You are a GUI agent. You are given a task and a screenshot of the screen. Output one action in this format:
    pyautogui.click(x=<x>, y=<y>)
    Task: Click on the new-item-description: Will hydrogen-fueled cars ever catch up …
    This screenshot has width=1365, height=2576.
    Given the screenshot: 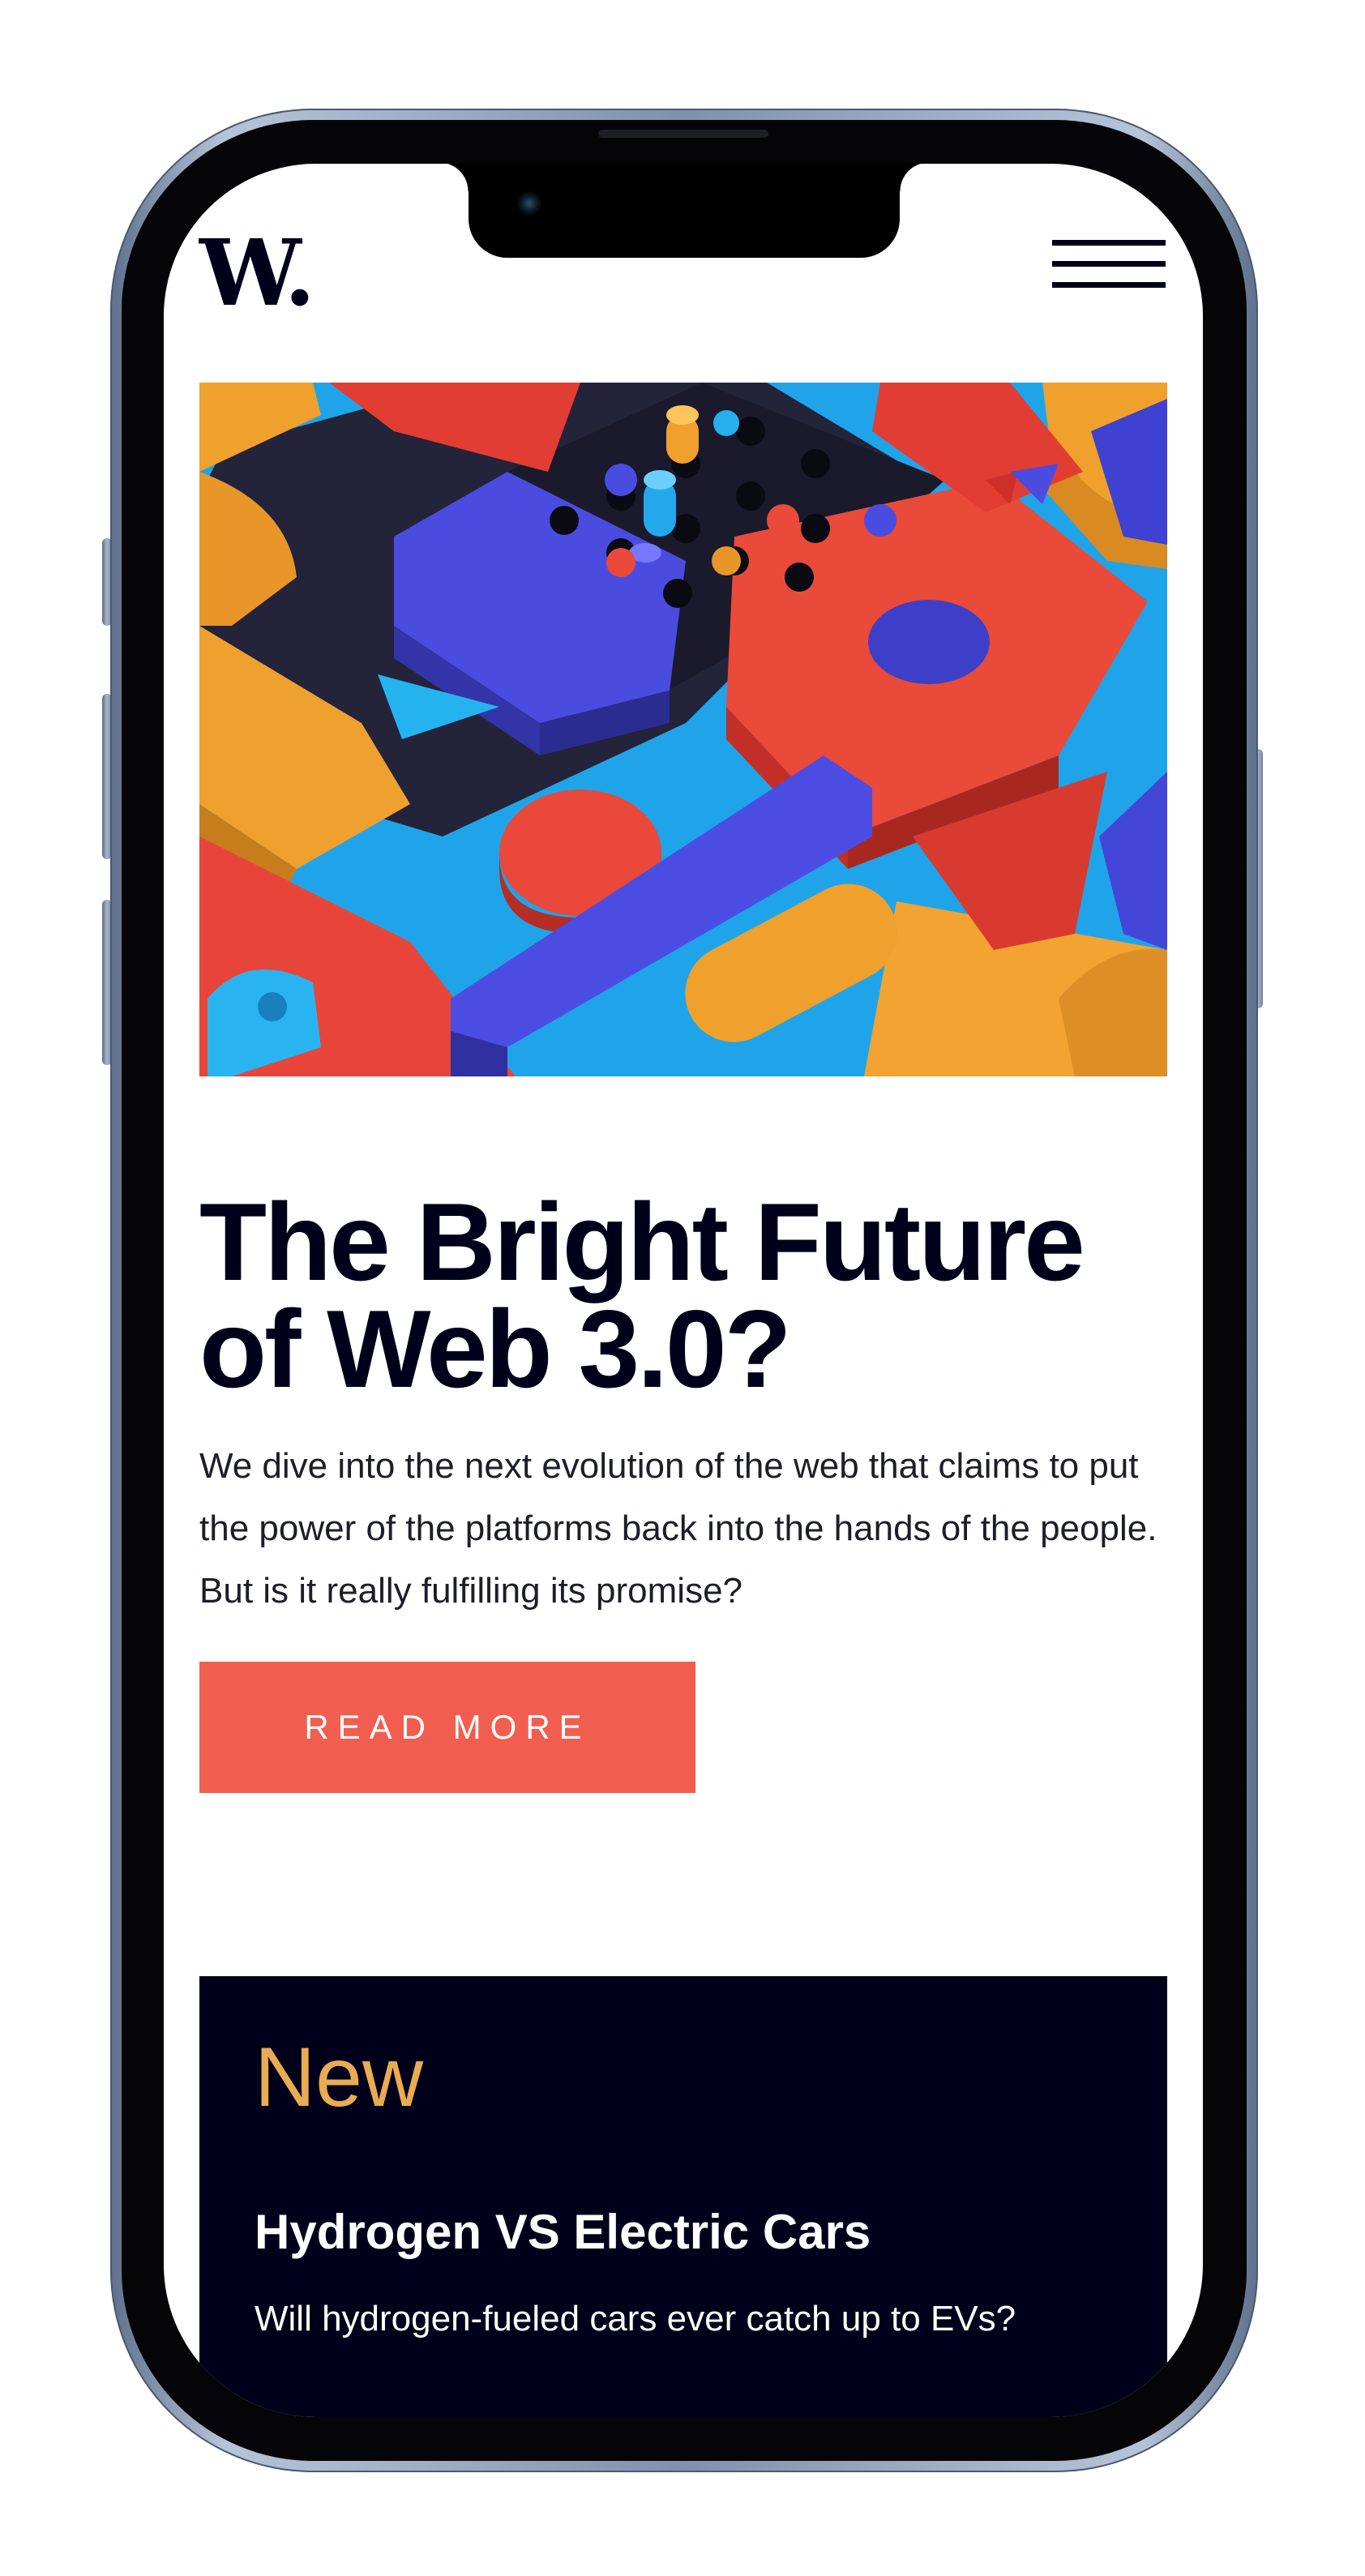 What is the action you would take?
    pyautogui.click(x=635, y=2319)
    